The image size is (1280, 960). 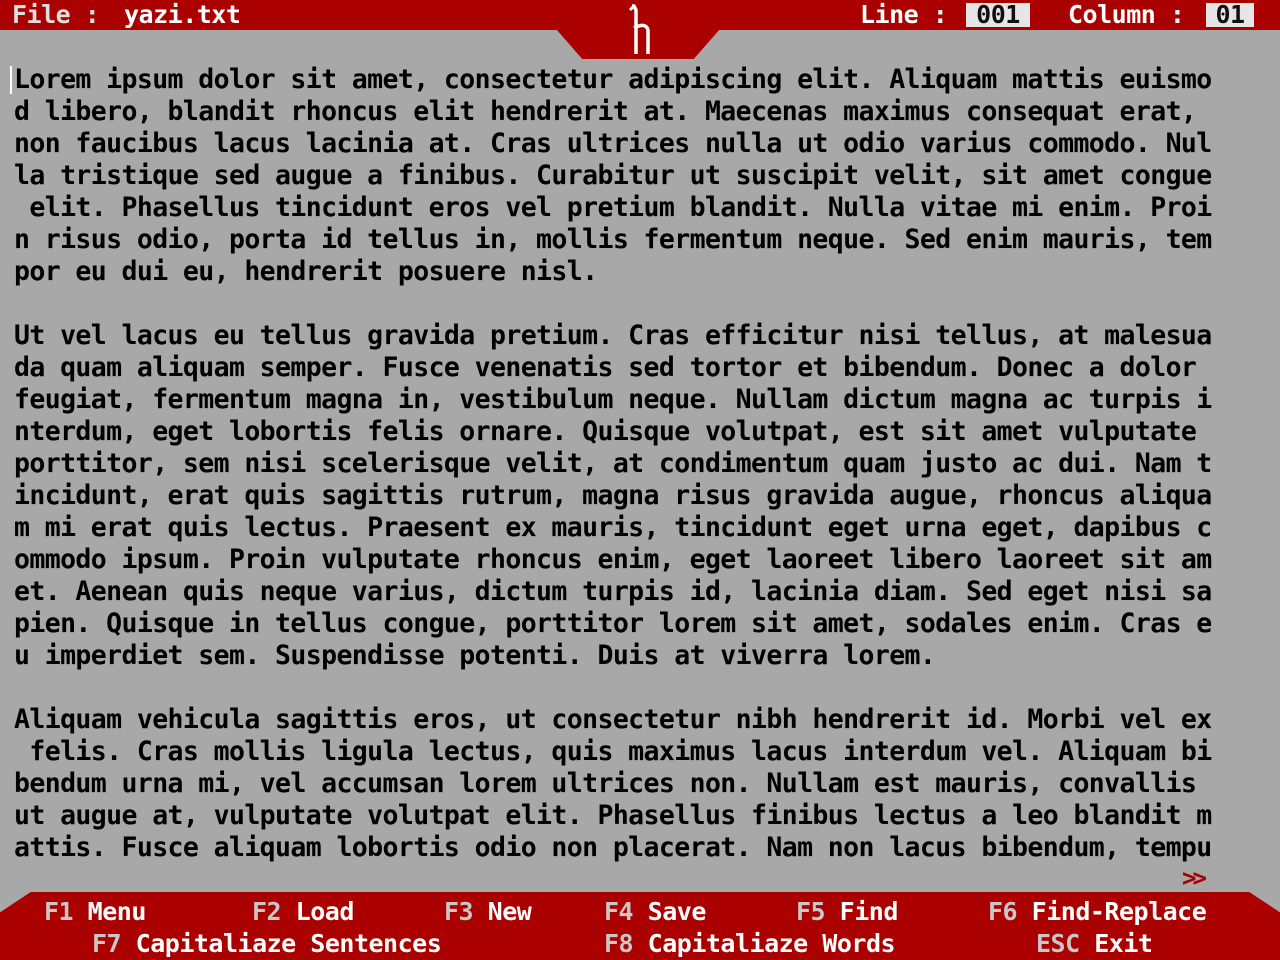 I want to click on fkey-key-label: F3, so click(x=459, y=911).